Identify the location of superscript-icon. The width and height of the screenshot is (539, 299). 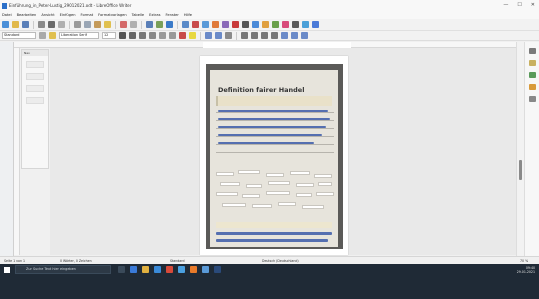
(162, 35).